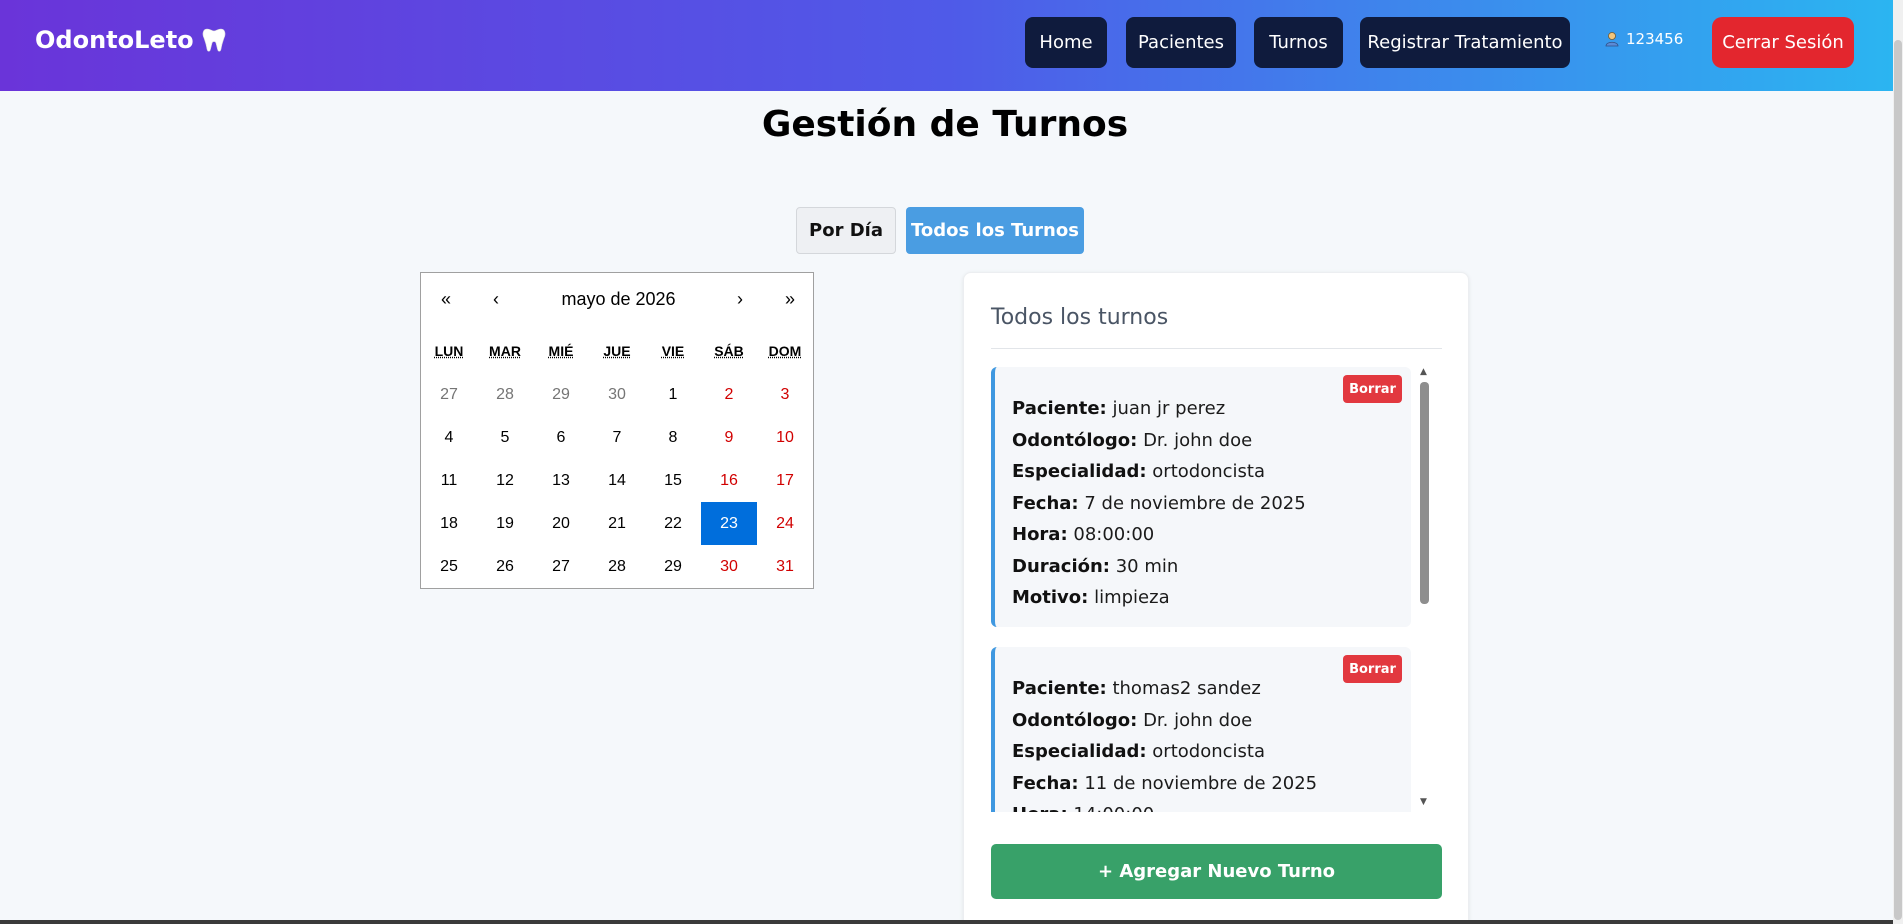 The width and height of the screenshot is (1903, 924). I want to click on scroll-up-icon: ▲, so click(1423, 372).